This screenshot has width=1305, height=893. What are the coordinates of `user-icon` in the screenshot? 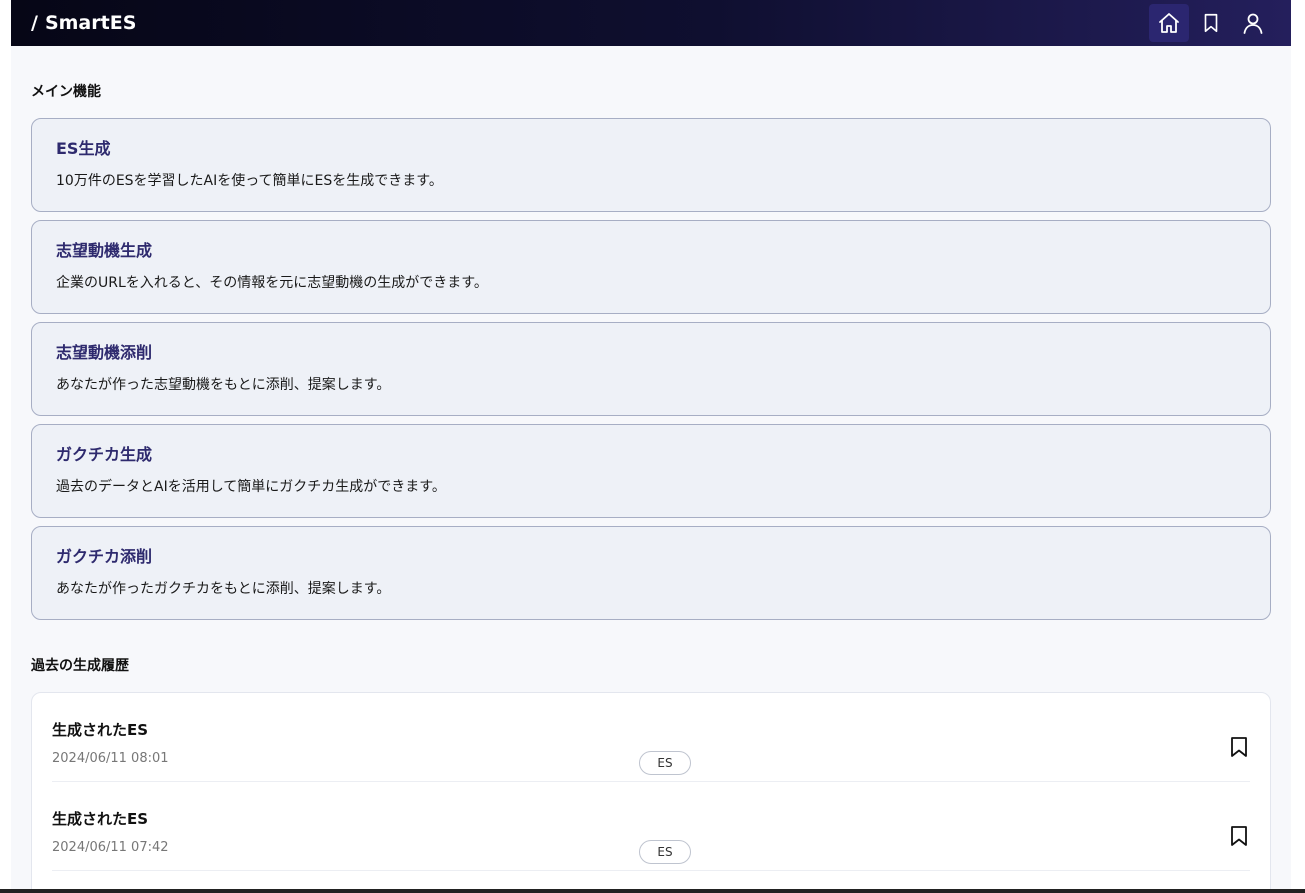 It's located at (1253, 23).